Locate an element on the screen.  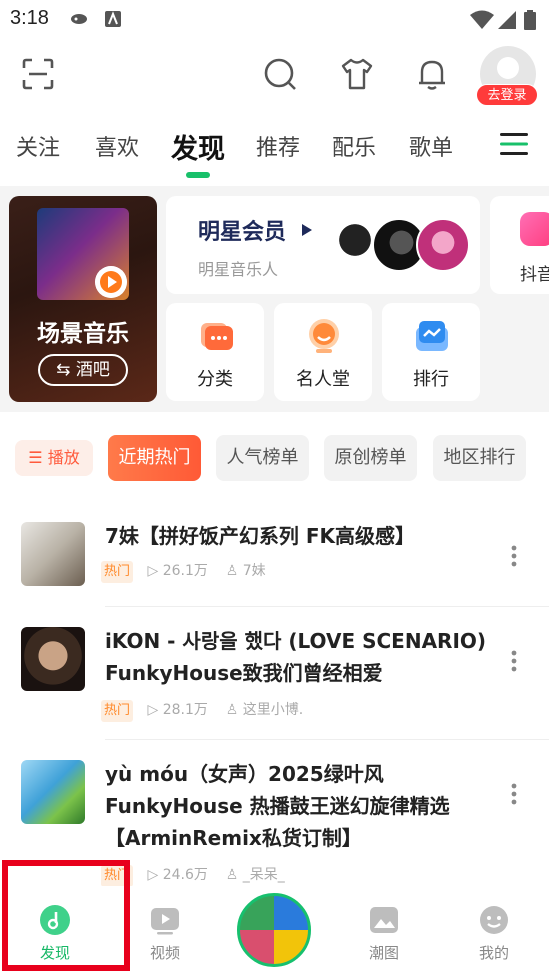
category-icon is located at coordinates (217, 336).